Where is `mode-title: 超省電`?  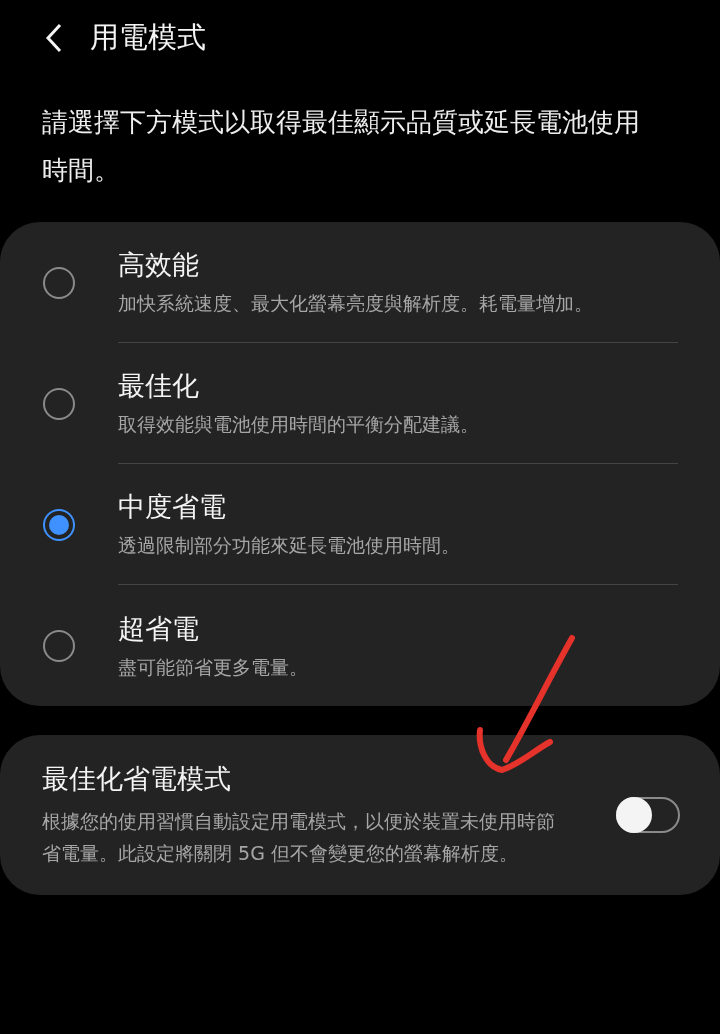 mode-title: 超省電 is located at coordinates (398, 628).